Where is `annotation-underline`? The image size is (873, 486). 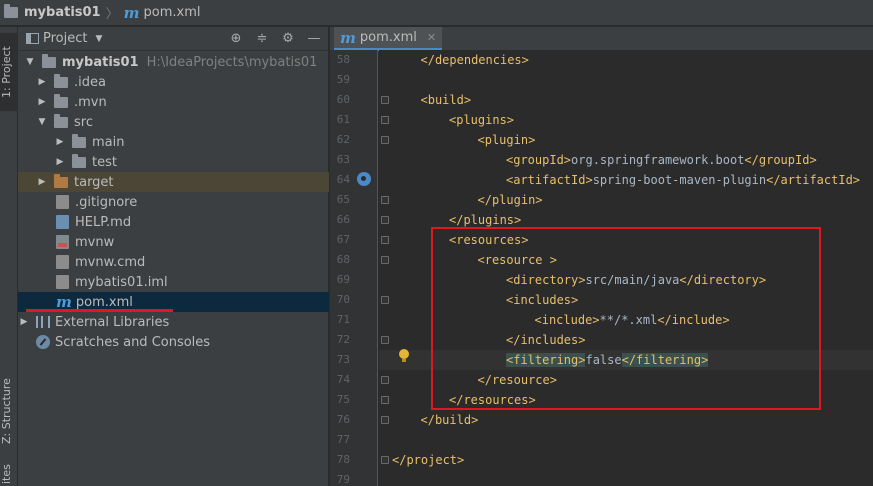
annotation-underline is located at coordinates (99, 310).